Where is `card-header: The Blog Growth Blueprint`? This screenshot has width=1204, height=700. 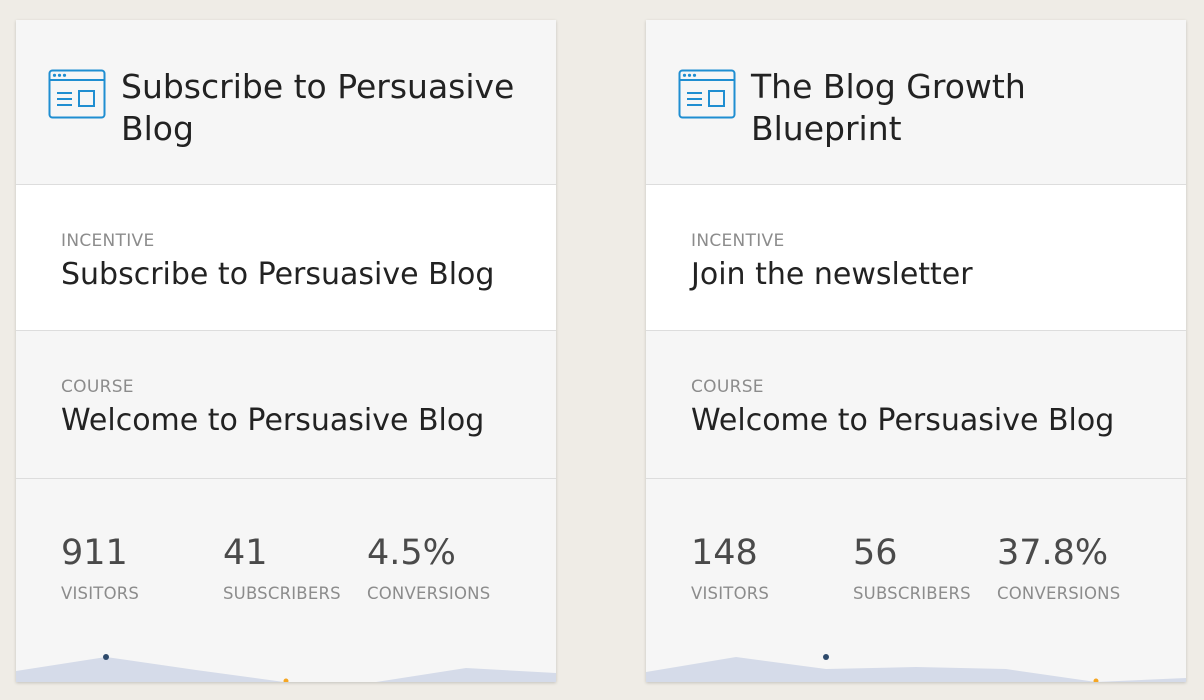 card-header: The Blog Growth Blueprint is located at coordinates (916, 102).